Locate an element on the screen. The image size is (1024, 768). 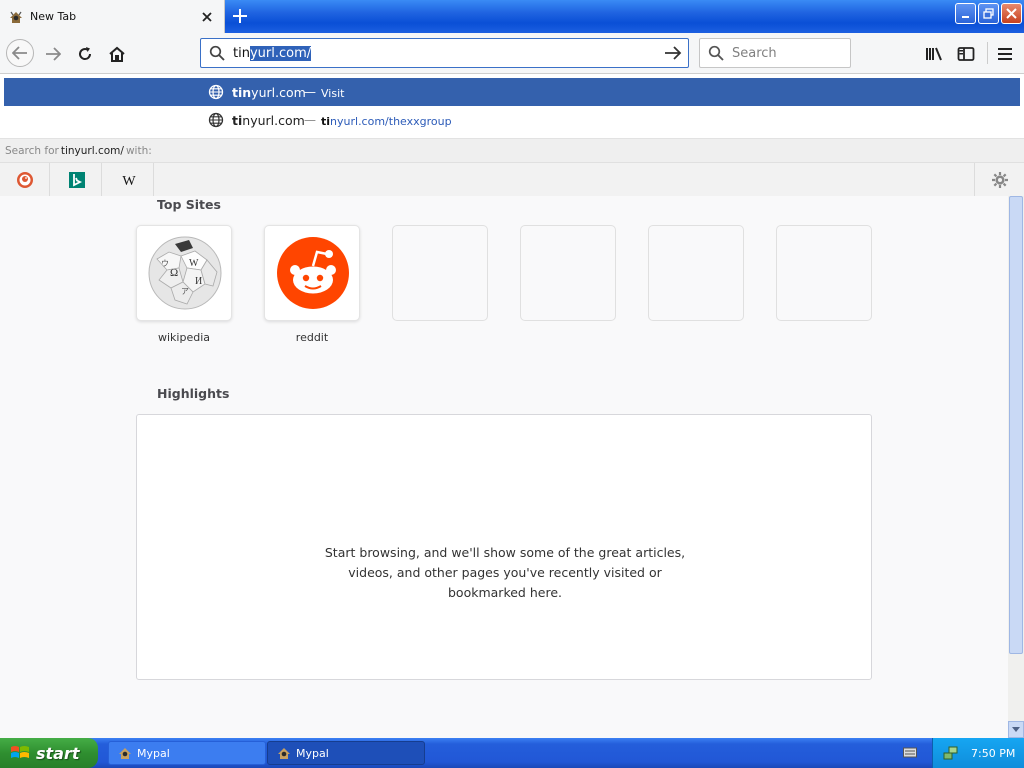
go-arrow-icon is located at coordinates (673, 53).